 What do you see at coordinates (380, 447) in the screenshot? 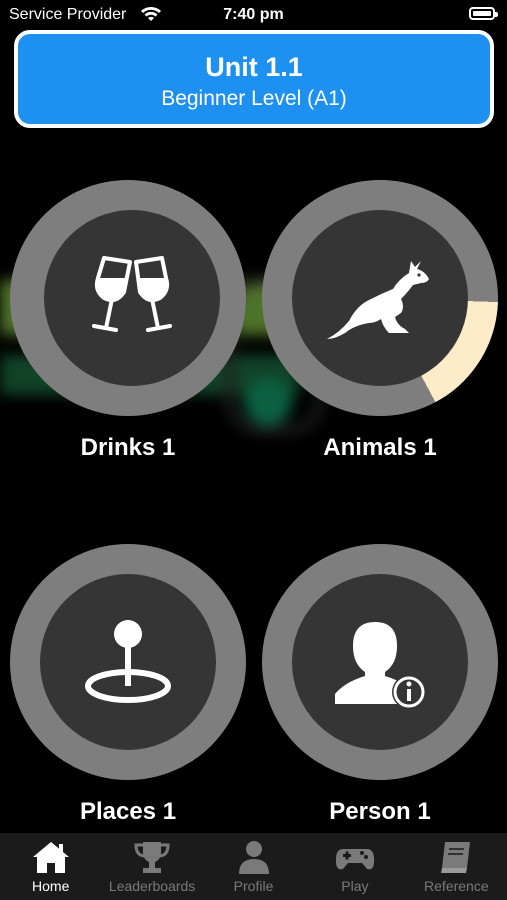
I see `lesson-label: Animals 1` at bounding box center [380, 447].